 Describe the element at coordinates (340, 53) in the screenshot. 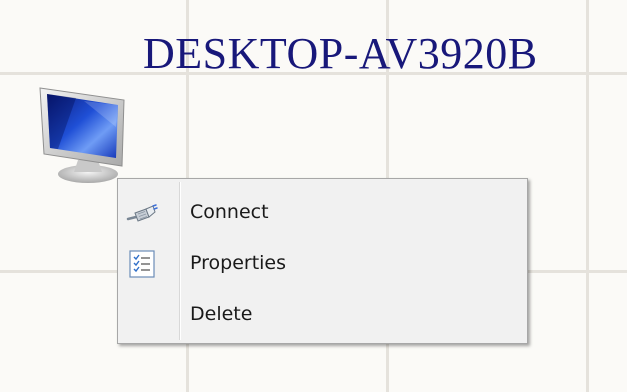

I see `node-title: DESKTOP-AV3920B` at that location.